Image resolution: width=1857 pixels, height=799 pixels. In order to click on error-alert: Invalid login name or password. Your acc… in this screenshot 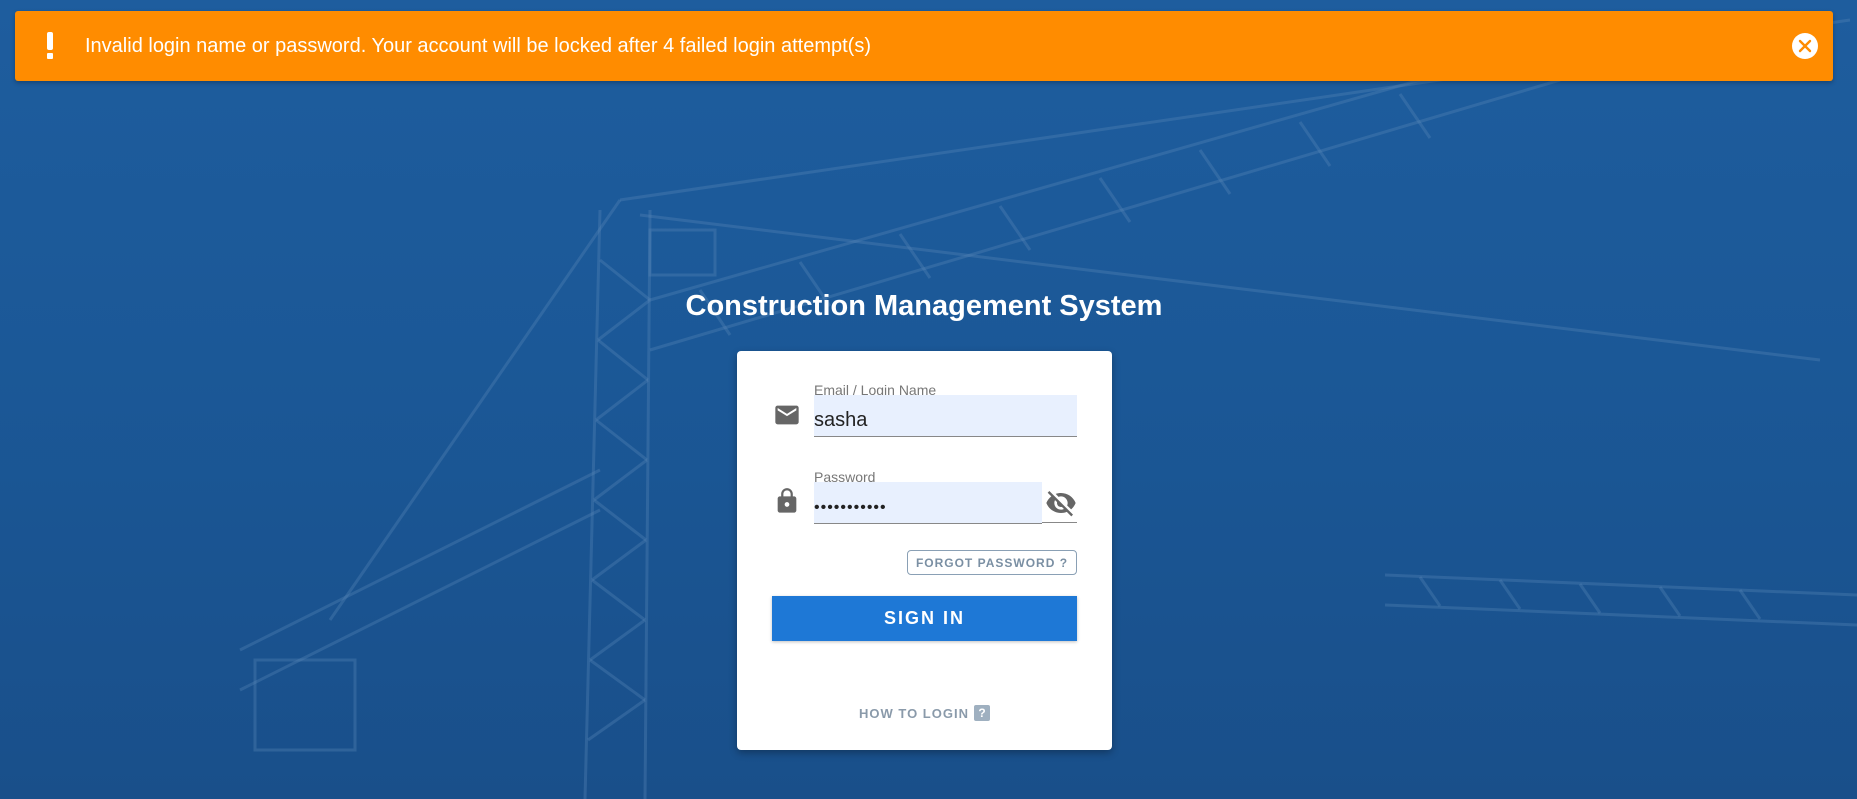, I will do `click(924, 46)`.